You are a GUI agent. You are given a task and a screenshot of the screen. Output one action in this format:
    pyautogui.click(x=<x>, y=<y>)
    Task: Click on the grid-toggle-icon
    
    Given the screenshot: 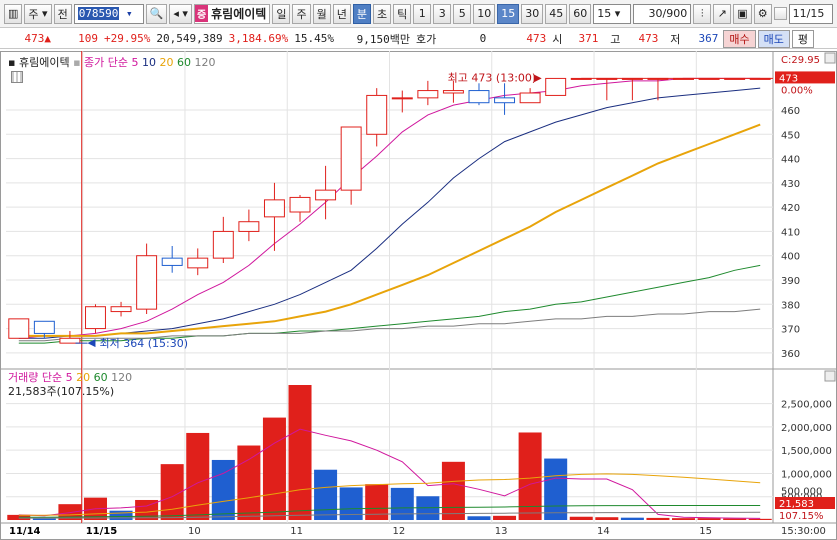 What is the action you would take?
    pyautogui.click(x=17, y=77)
    